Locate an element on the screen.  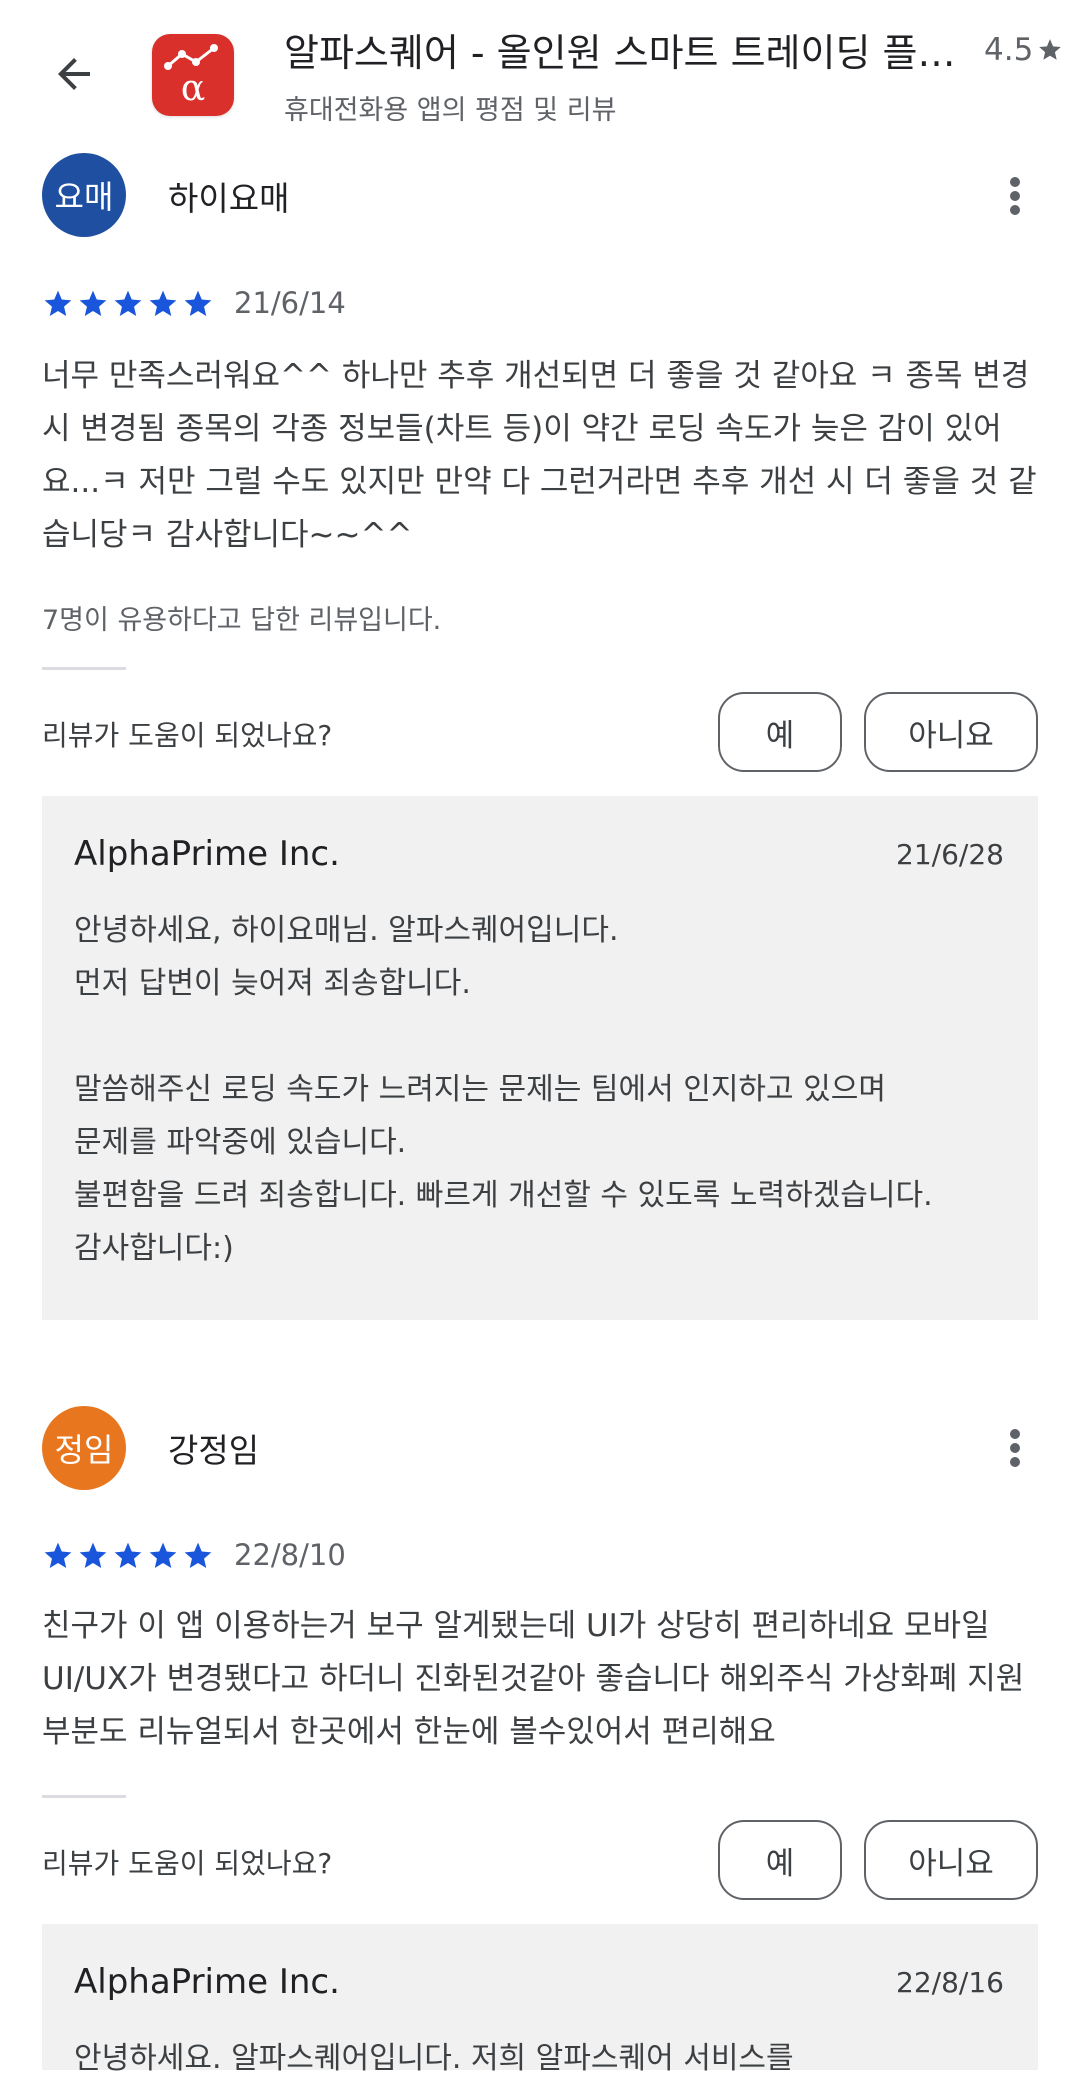
svg-text: α is located at coordinates (193, 88).